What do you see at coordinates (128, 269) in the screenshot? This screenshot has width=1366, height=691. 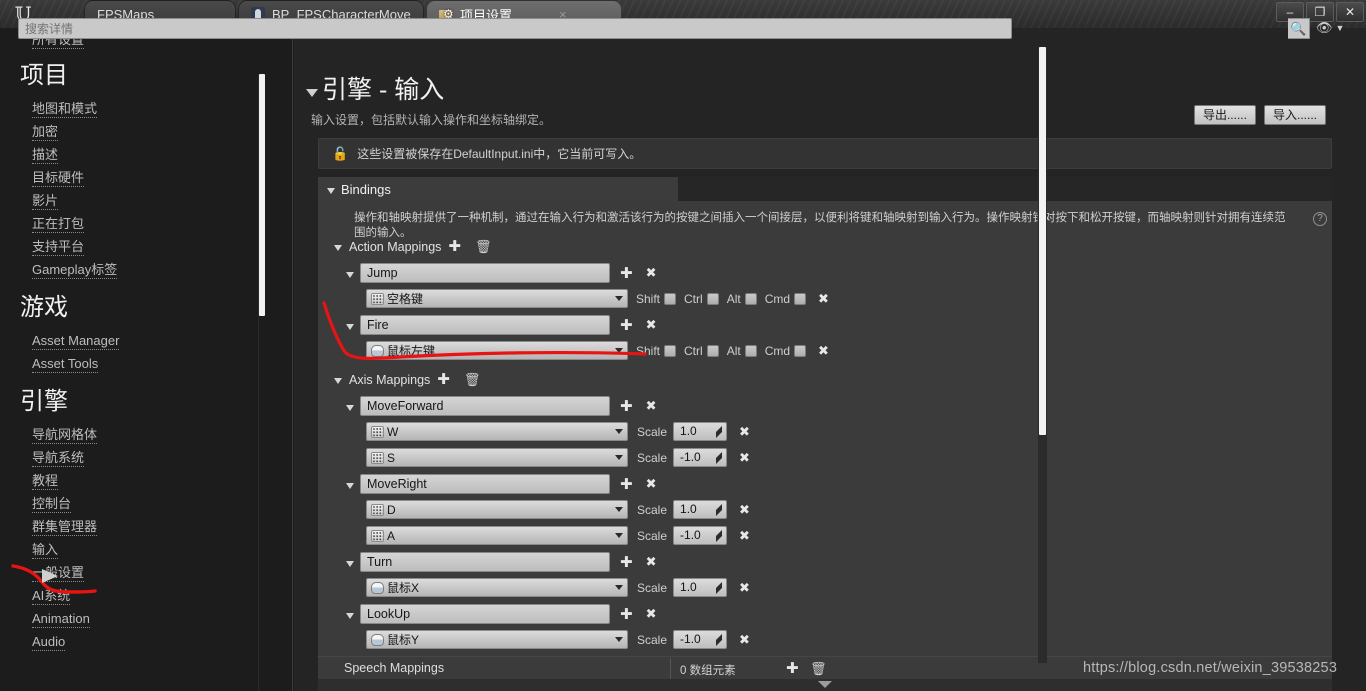 I see `sidebar-item-gameplay标签: Gameplay标签` at bounding box center [128, 269].